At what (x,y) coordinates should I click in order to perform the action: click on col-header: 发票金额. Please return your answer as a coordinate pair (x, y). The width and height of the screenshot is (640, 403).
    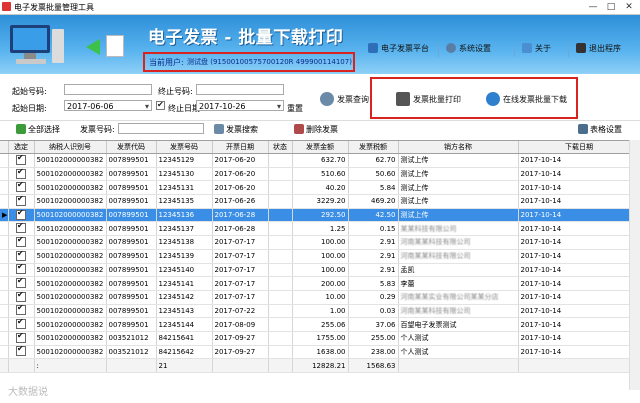
    Looking at the image, I should click on (320, 147).